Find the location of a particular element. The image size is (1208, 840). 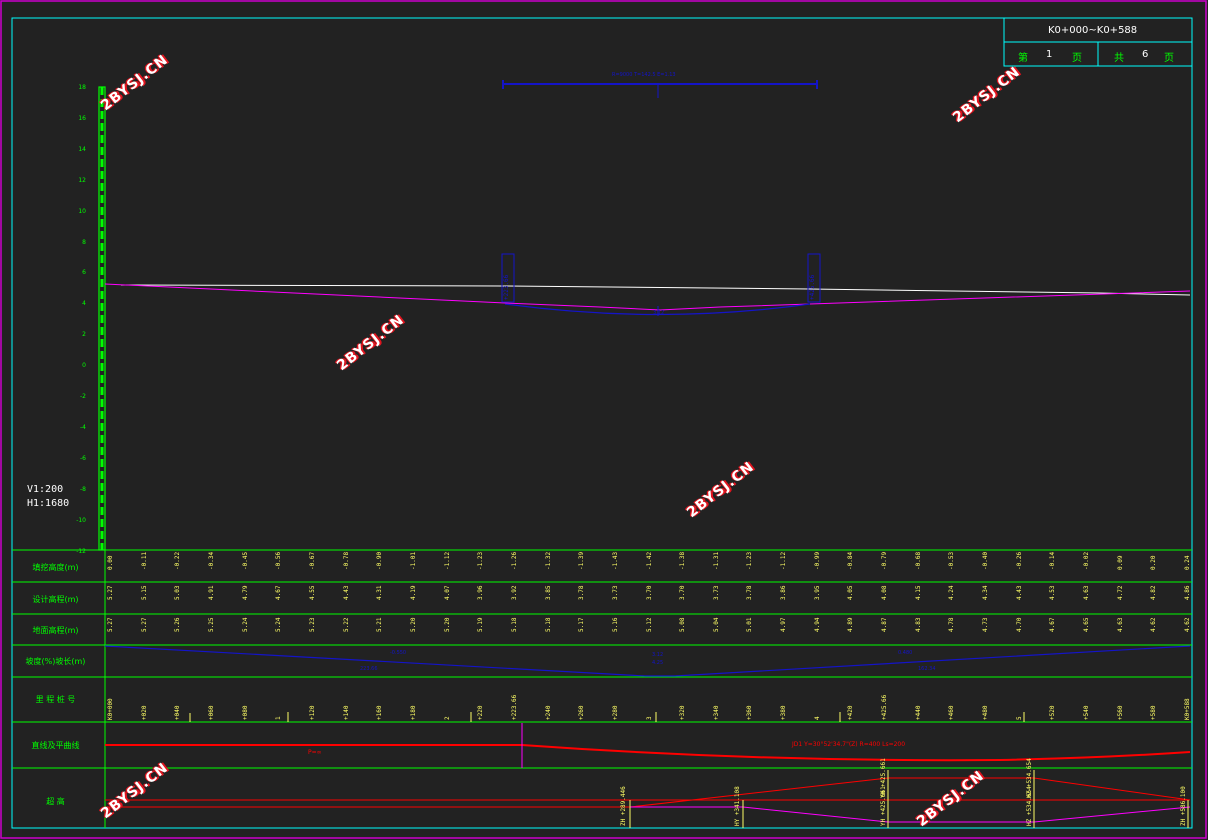

cut-fill-value: -1.42 is located at coordinates (649, 560).